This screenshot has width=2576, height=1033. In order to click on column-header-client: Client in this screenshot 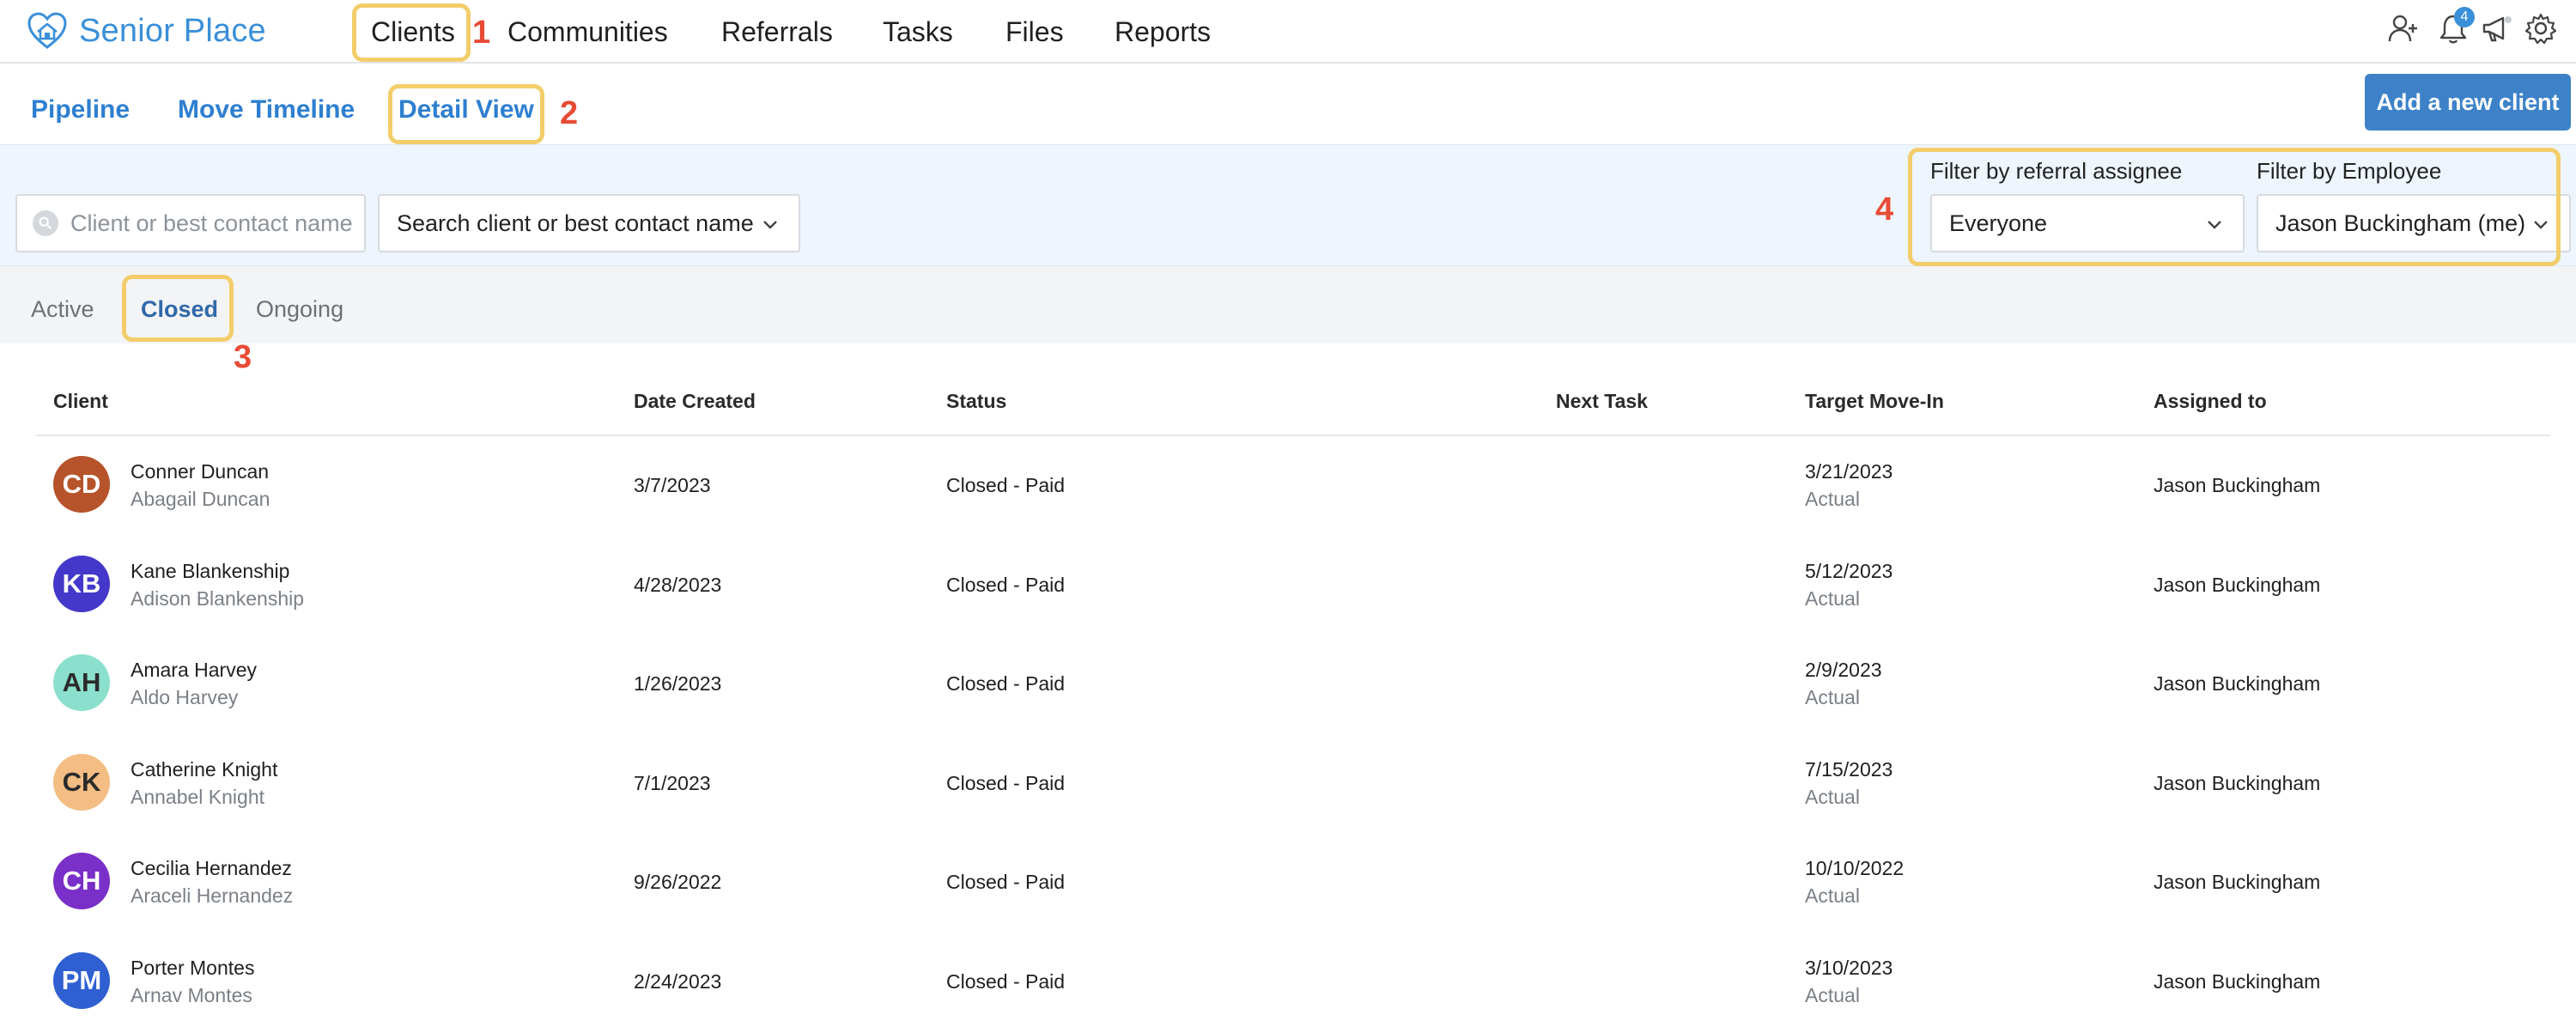, I will do `click(80, 401)`.